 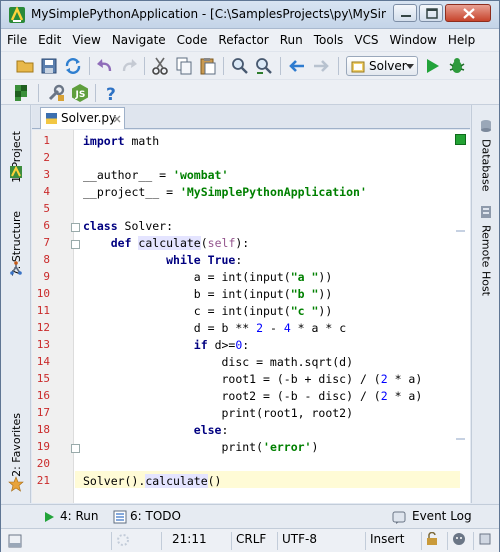 What do you see at coordinates (17, 40) in the screenshot?
I see `menu-file: File` at bounding box center [17, 40].